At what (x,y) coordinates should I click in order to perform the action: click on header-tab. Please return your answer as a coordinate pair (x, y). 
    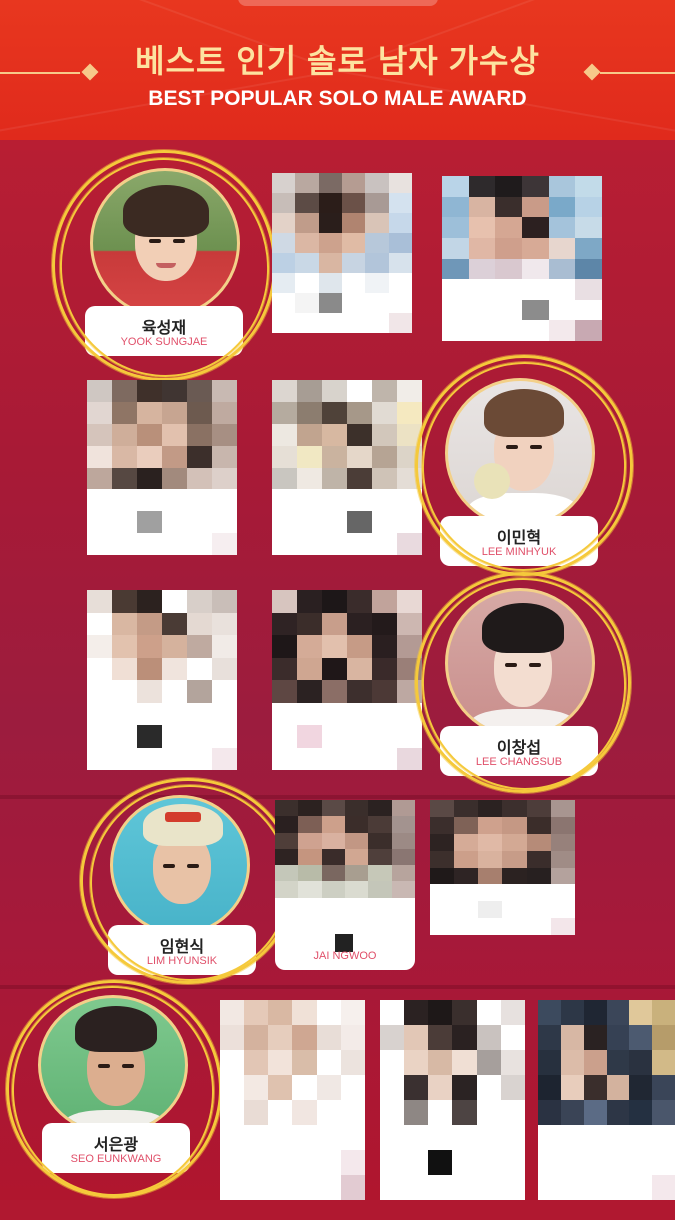
    Looking at the image, I should click on (338, 3).